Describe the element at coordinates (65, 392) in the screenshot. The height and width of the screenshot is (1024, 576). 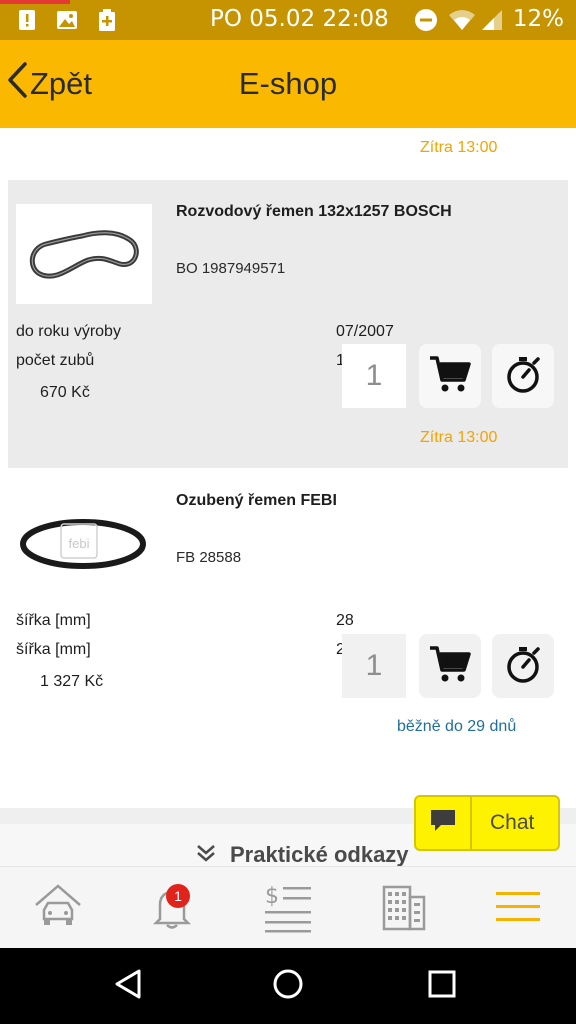
I see `product-price: 670 Kč` at that location.